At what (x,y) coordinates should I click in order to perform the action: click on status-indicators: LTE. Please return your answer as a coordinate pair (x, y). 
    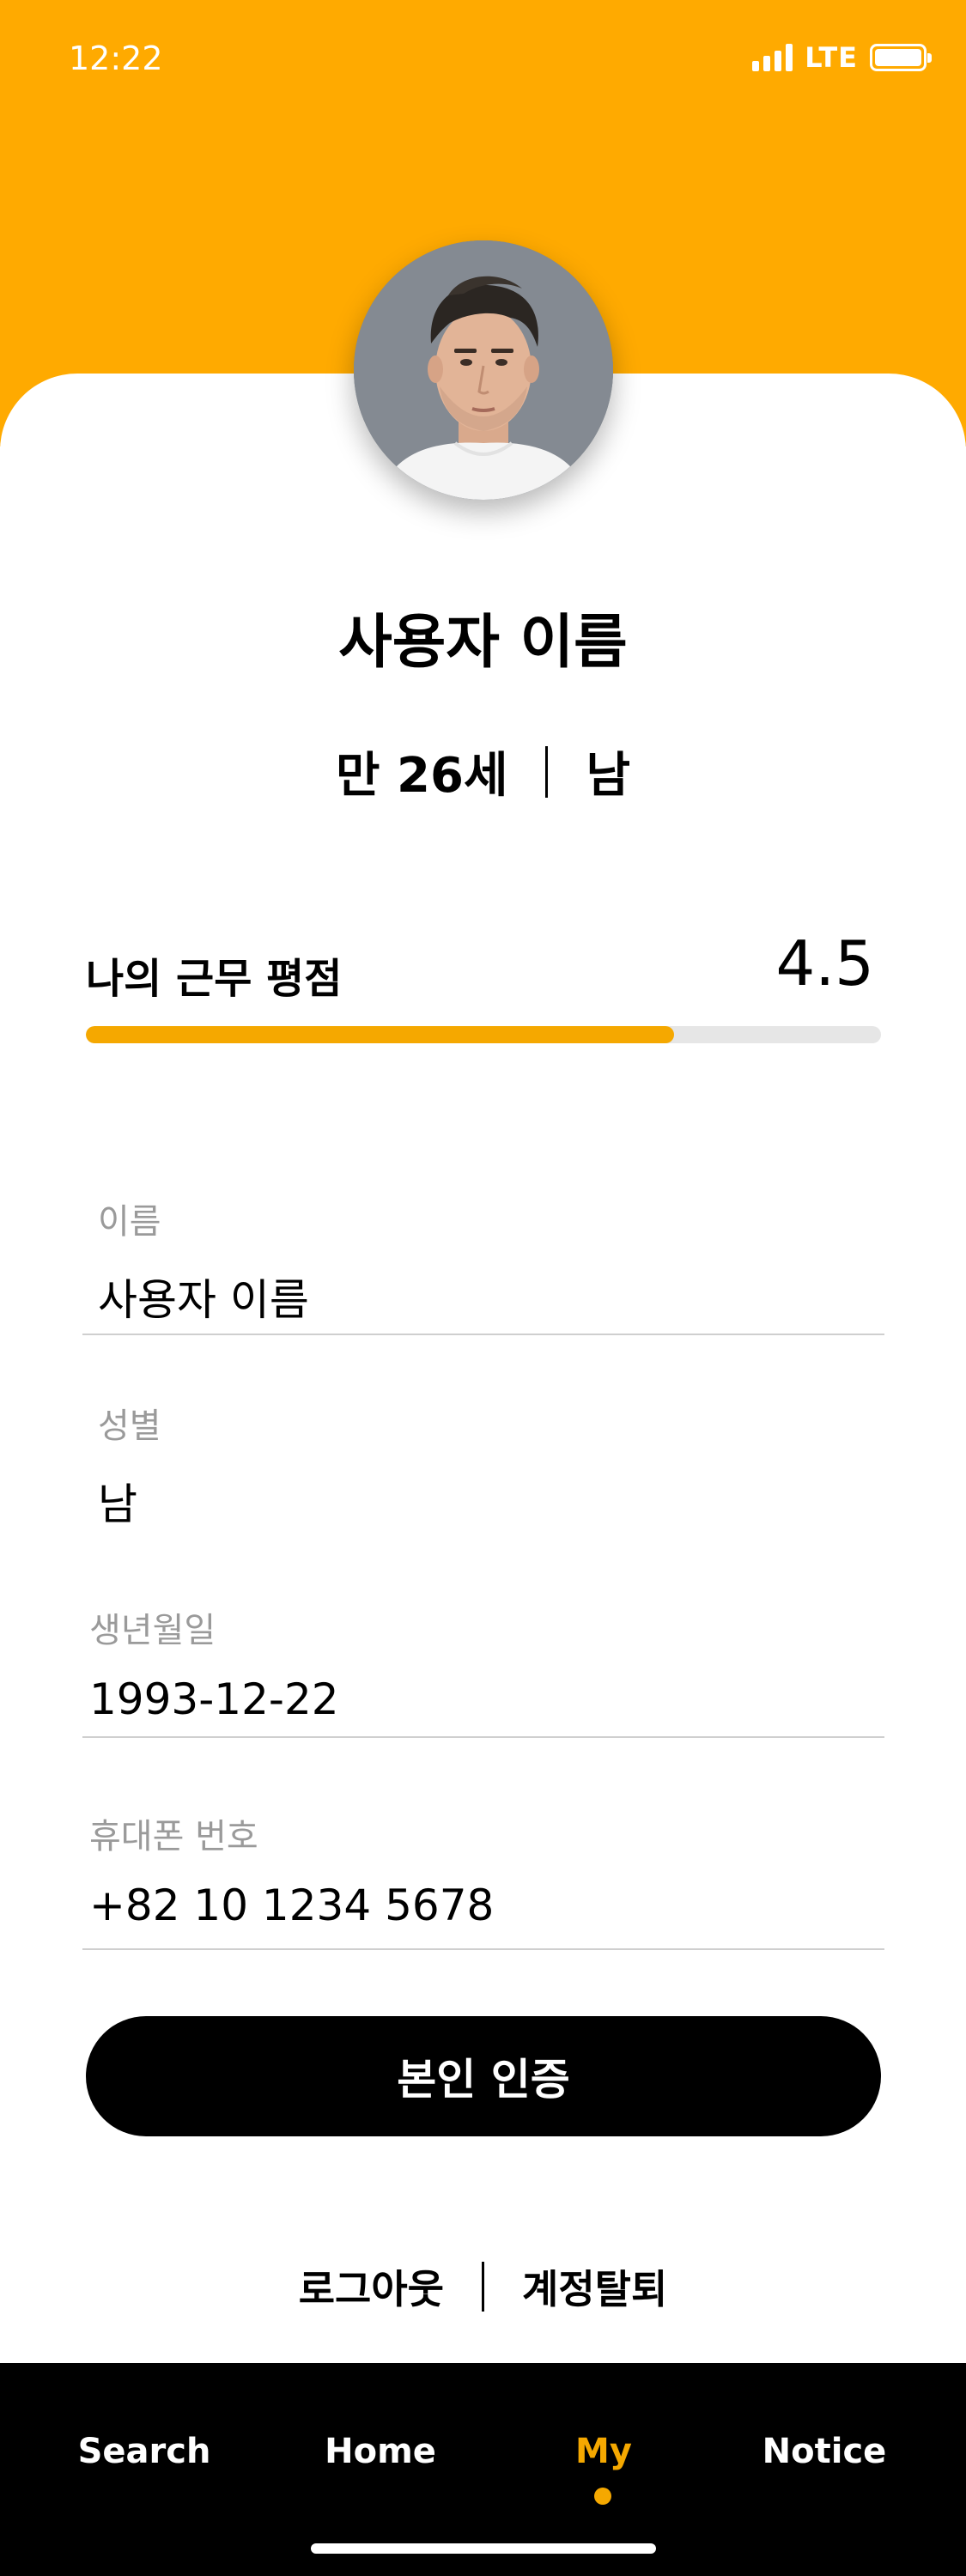
    Looking at the image, I should click on (842, 58).